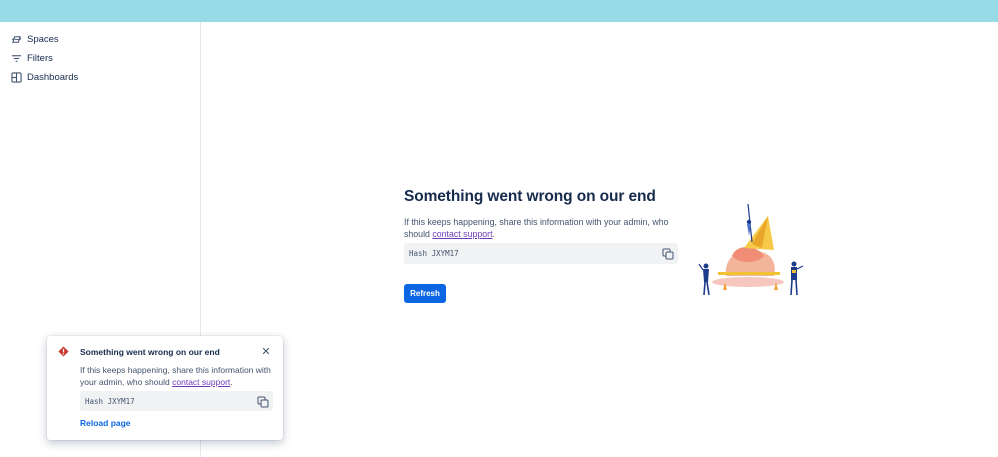 The image size is (998, 457). I want to click on flag-title: Something went wrong on our end, so click(150, 352).